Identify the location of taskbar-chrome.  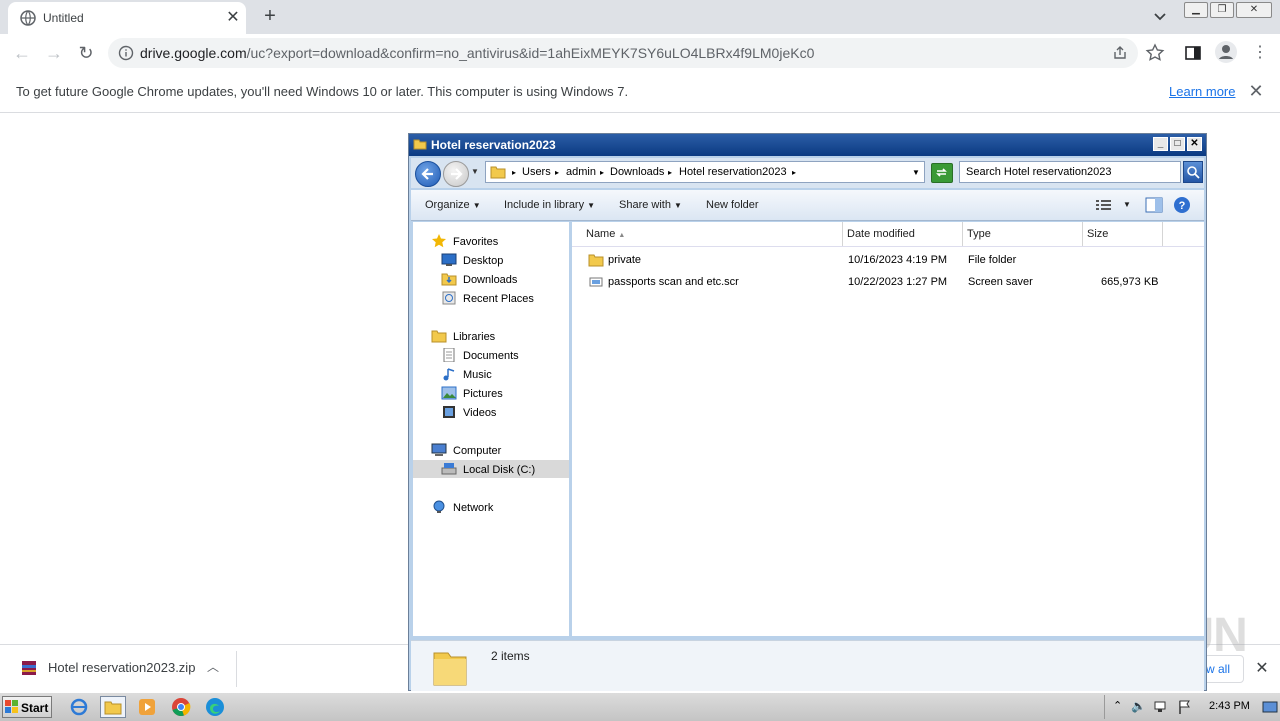
(181, 707).